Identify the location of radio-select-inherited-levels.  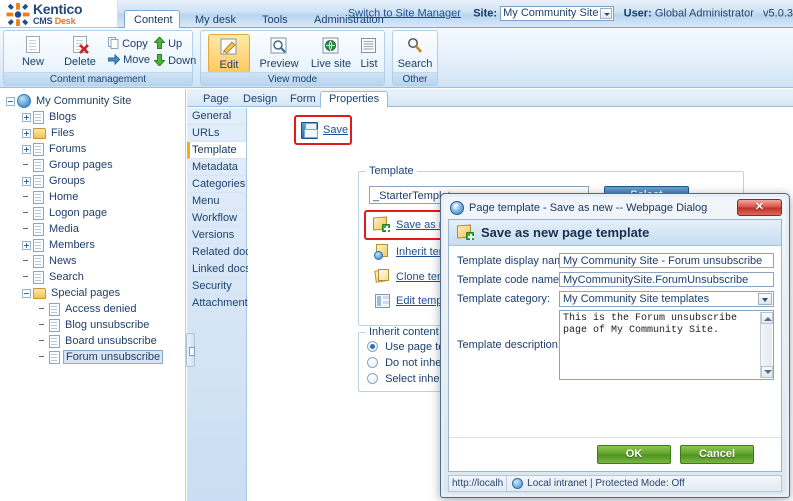
(372, 378).